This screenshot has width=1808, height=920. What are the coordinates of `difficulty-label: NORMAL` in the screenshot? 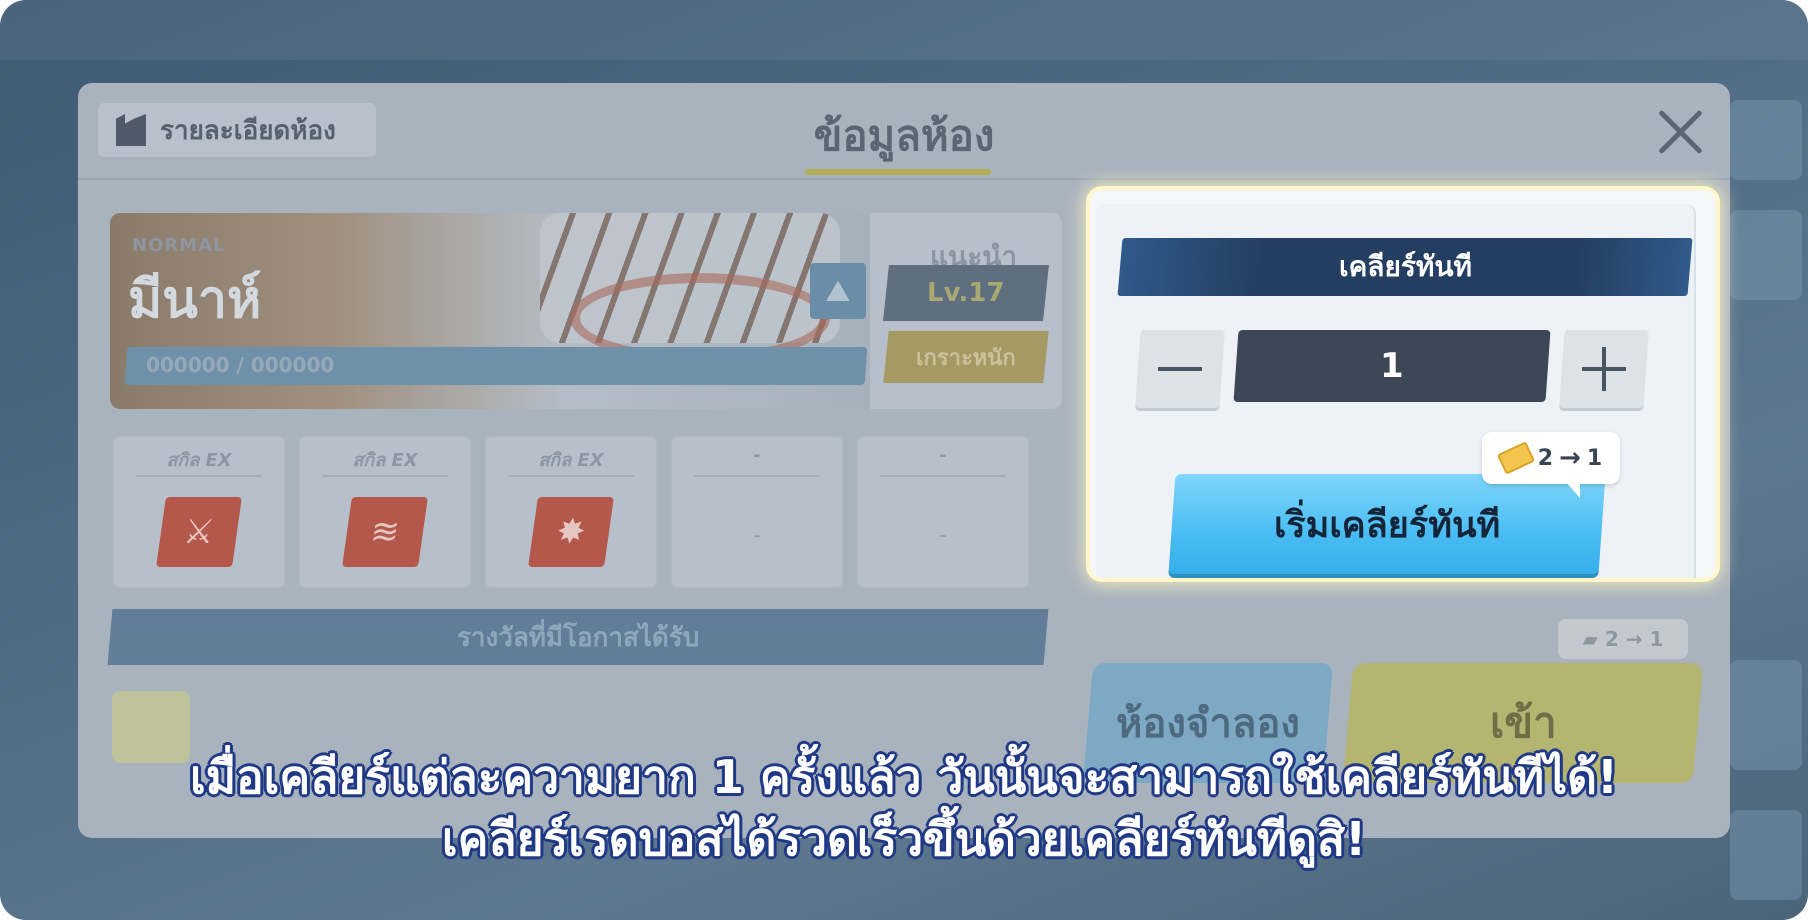 It's located at (179, 245).